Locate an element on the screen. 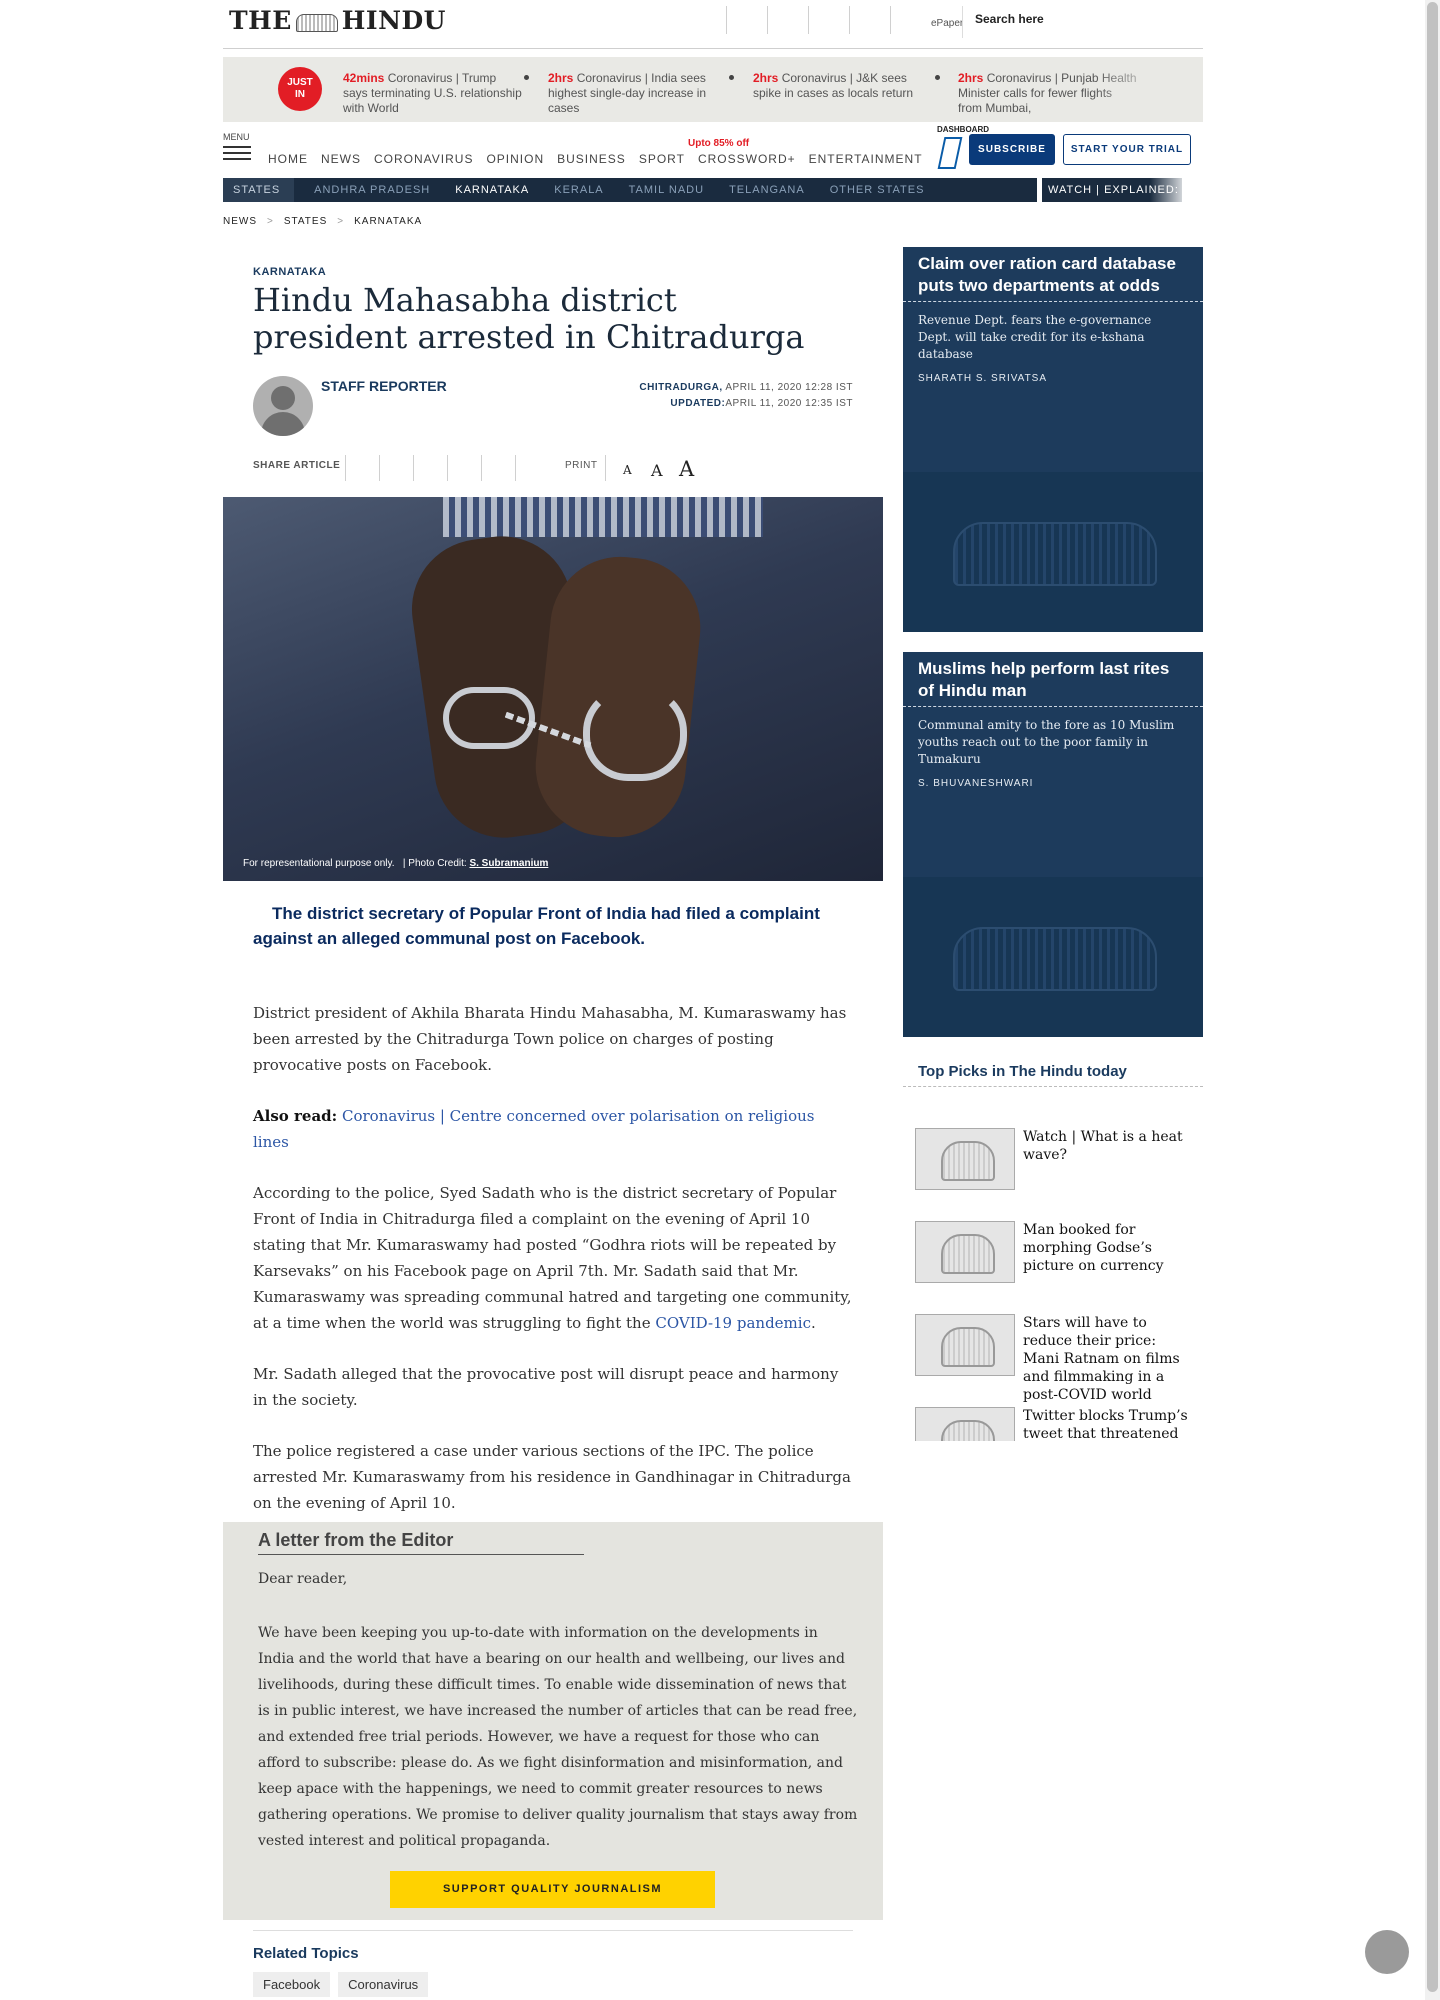 The height and width of the screenshot is (2000, 1440). share-whatsapp-icon is located at coordinates (447, 468).